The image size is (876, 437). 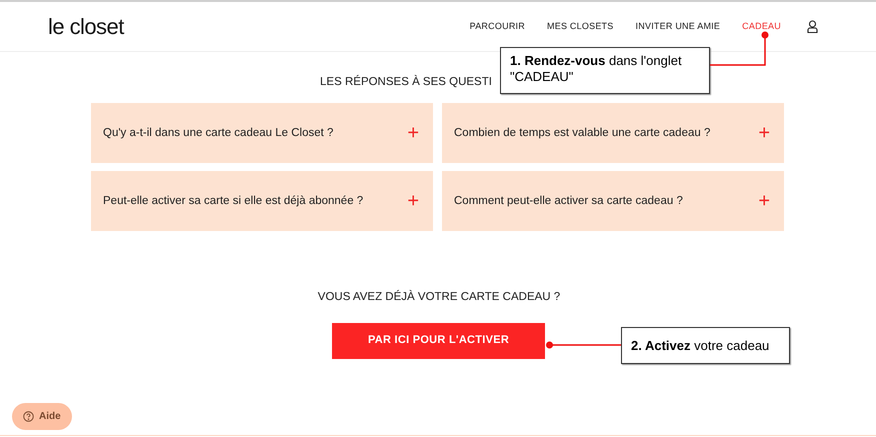 I want to click on faq-question: Combien de temps est valable une carte cadeau ?, so click(x=582, y=133).